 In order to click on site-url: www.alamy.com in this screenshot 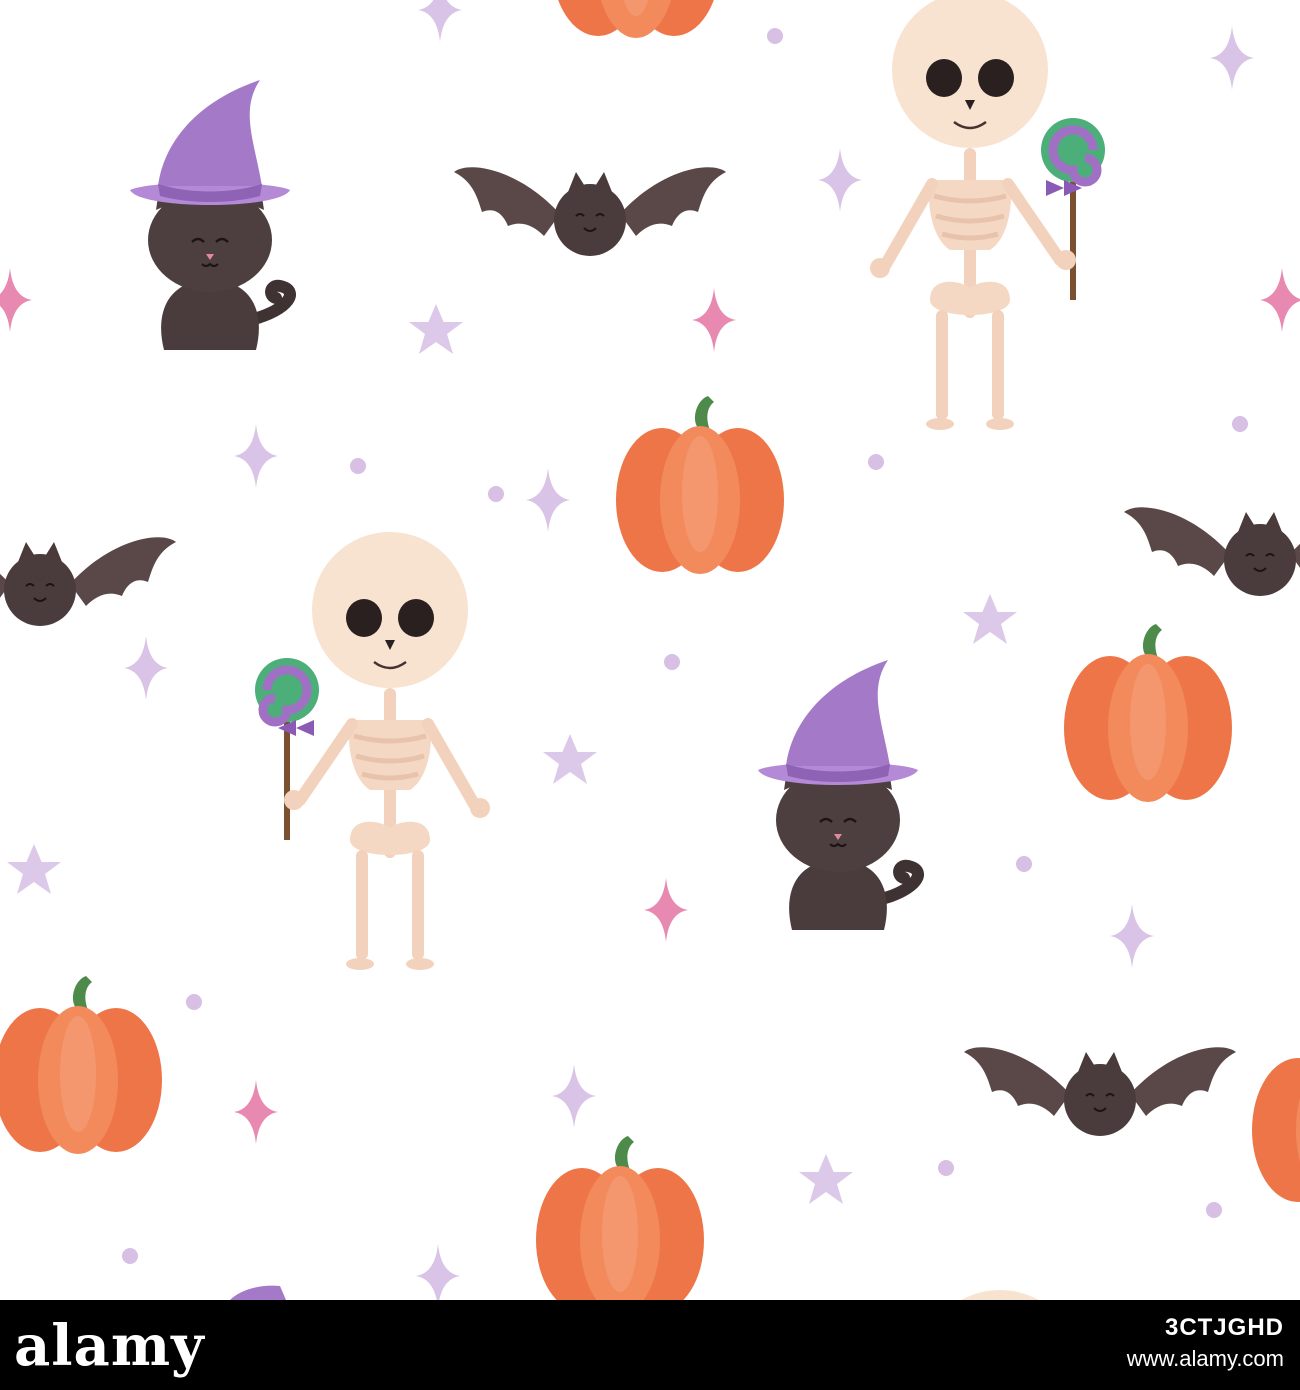, I will do `click(1205, 1358)`.